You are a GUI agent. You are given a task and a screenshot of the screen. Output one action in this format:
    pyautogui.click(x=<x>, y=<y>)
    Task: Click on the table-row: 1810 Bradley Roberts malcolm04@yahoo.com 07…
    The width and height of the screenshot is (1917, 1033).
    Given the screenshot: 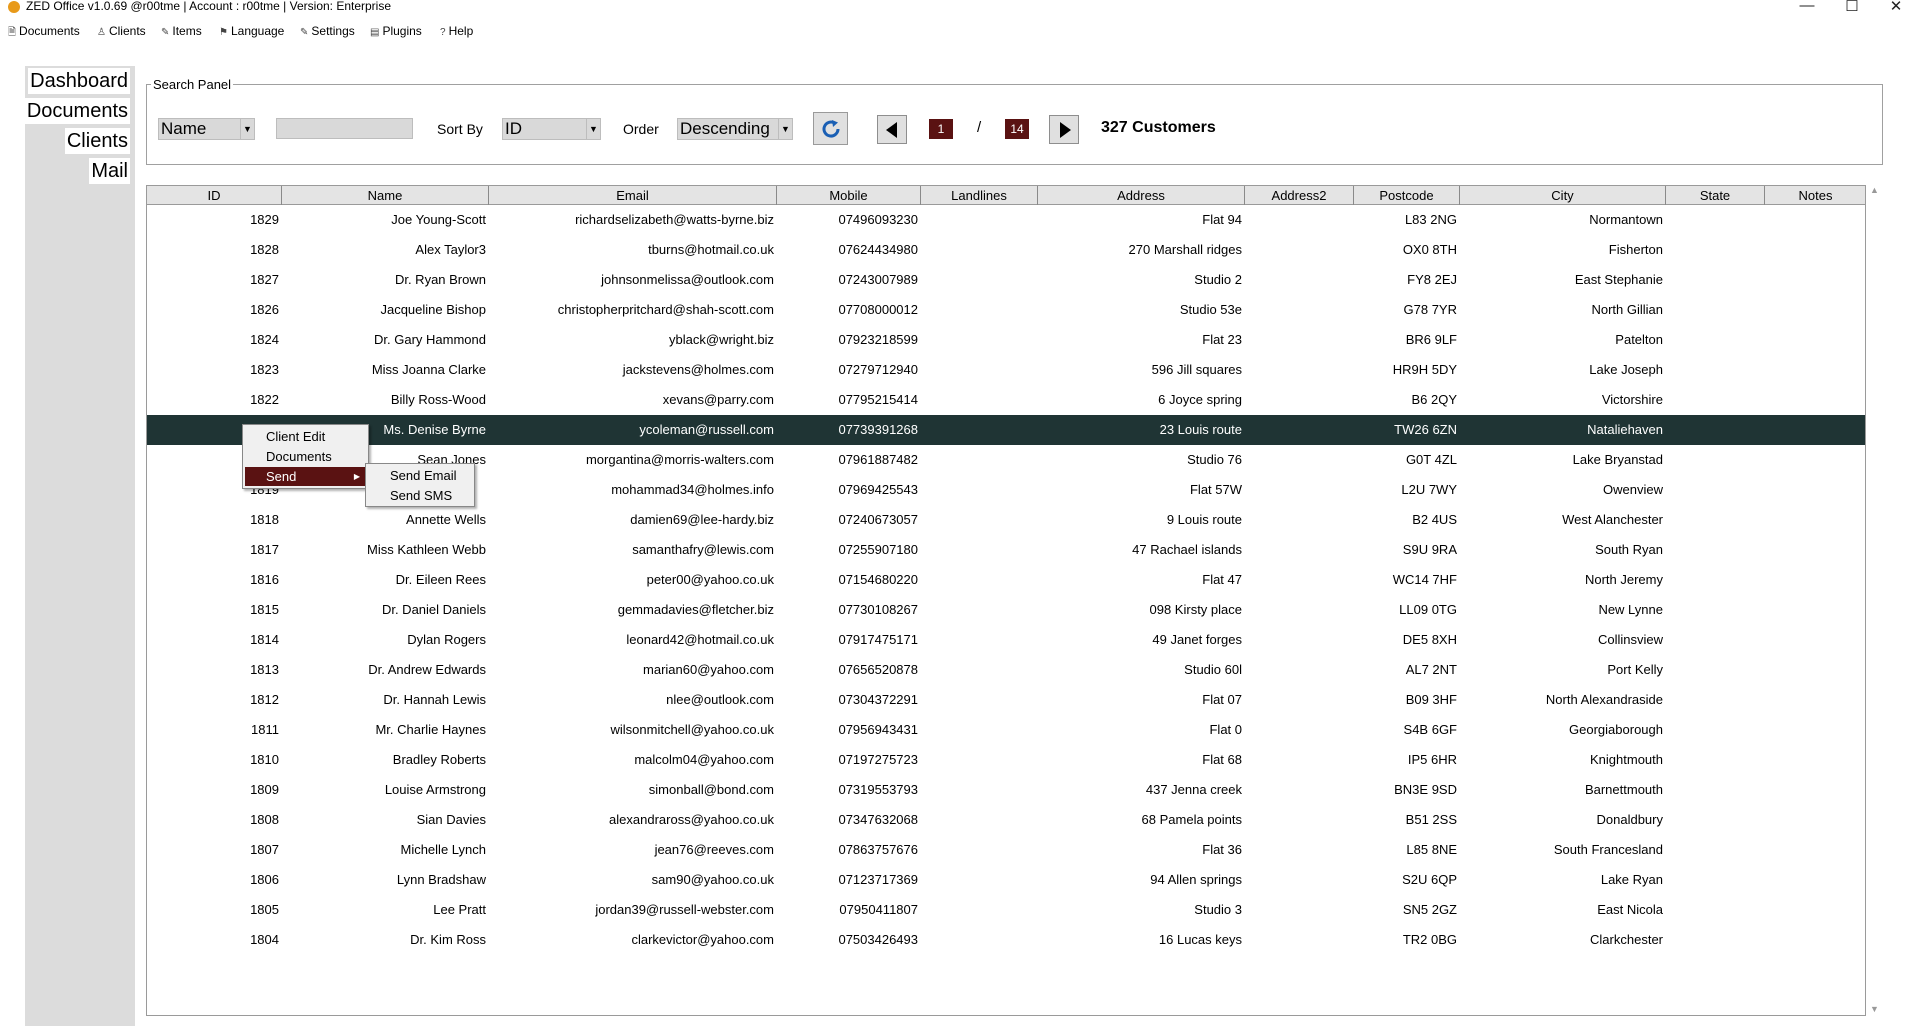 What is the action you would take?
    pyautogui.click(x=1006, y=760)
    